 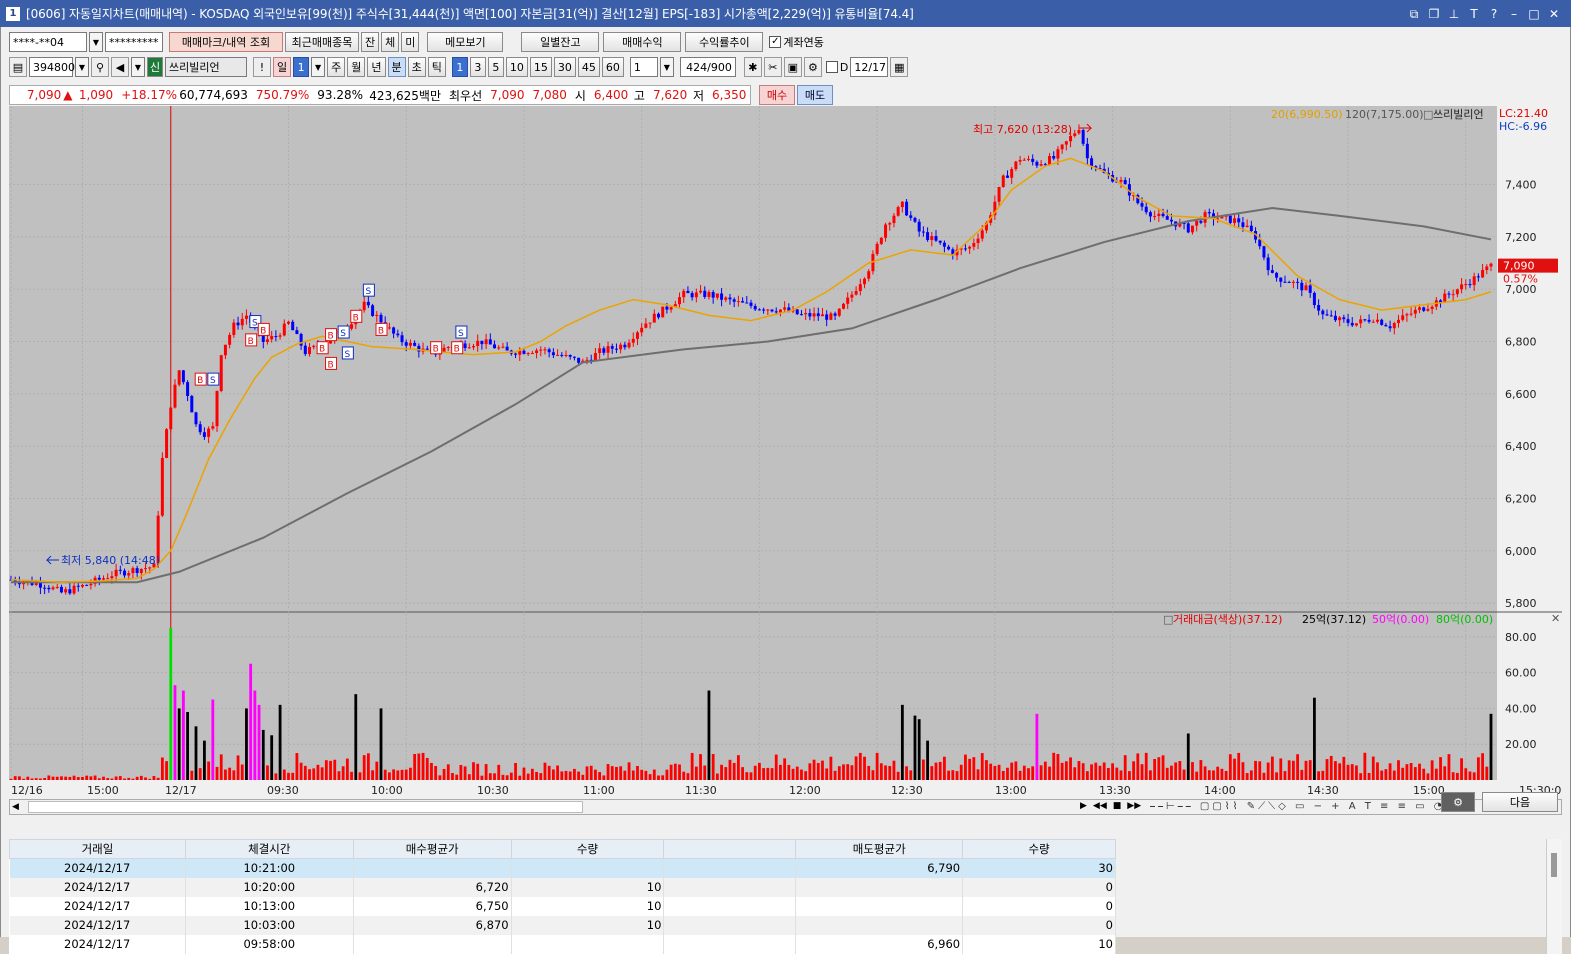 What do you see at coordinates (666, 67) in the screenshot?
I see `count-dropdown-icon: ▼` at bounding box center [666, 67].